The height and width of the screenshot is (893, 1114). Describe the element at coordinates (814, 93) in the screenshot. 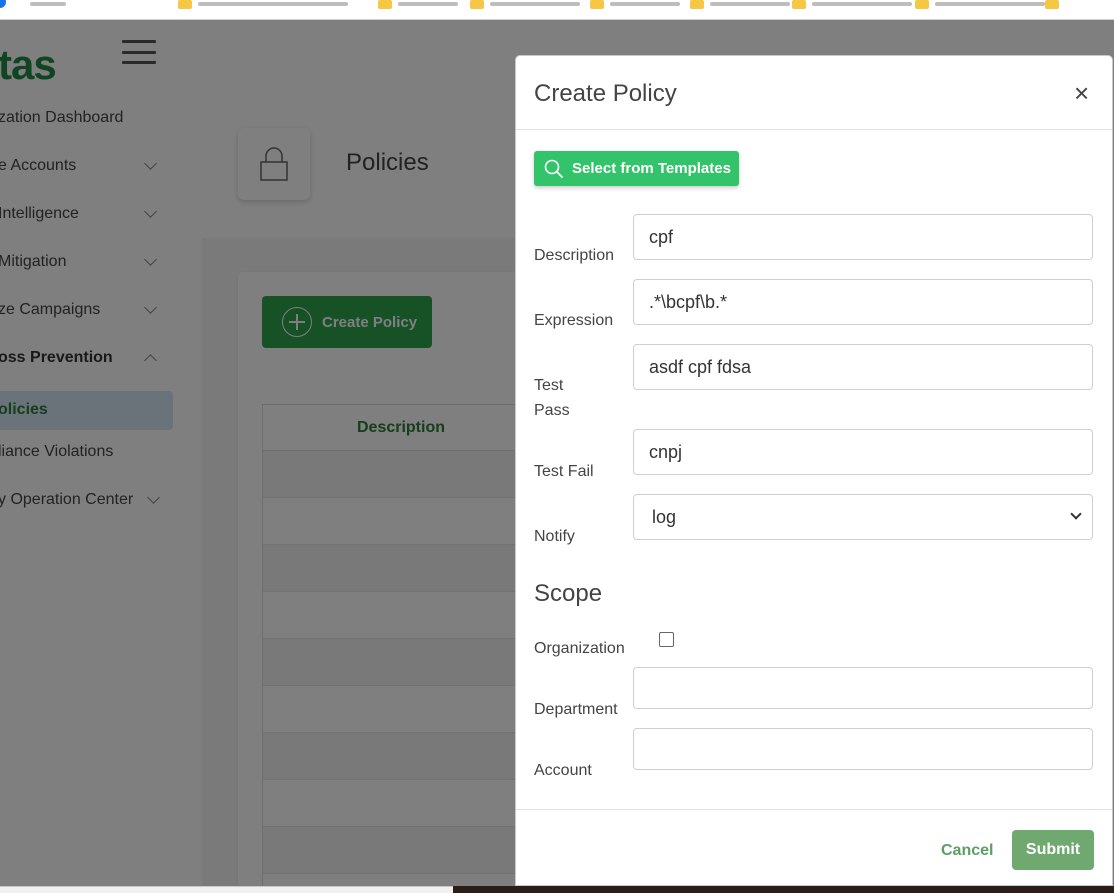

I see `modal-header: Create Policy ×` at that location.